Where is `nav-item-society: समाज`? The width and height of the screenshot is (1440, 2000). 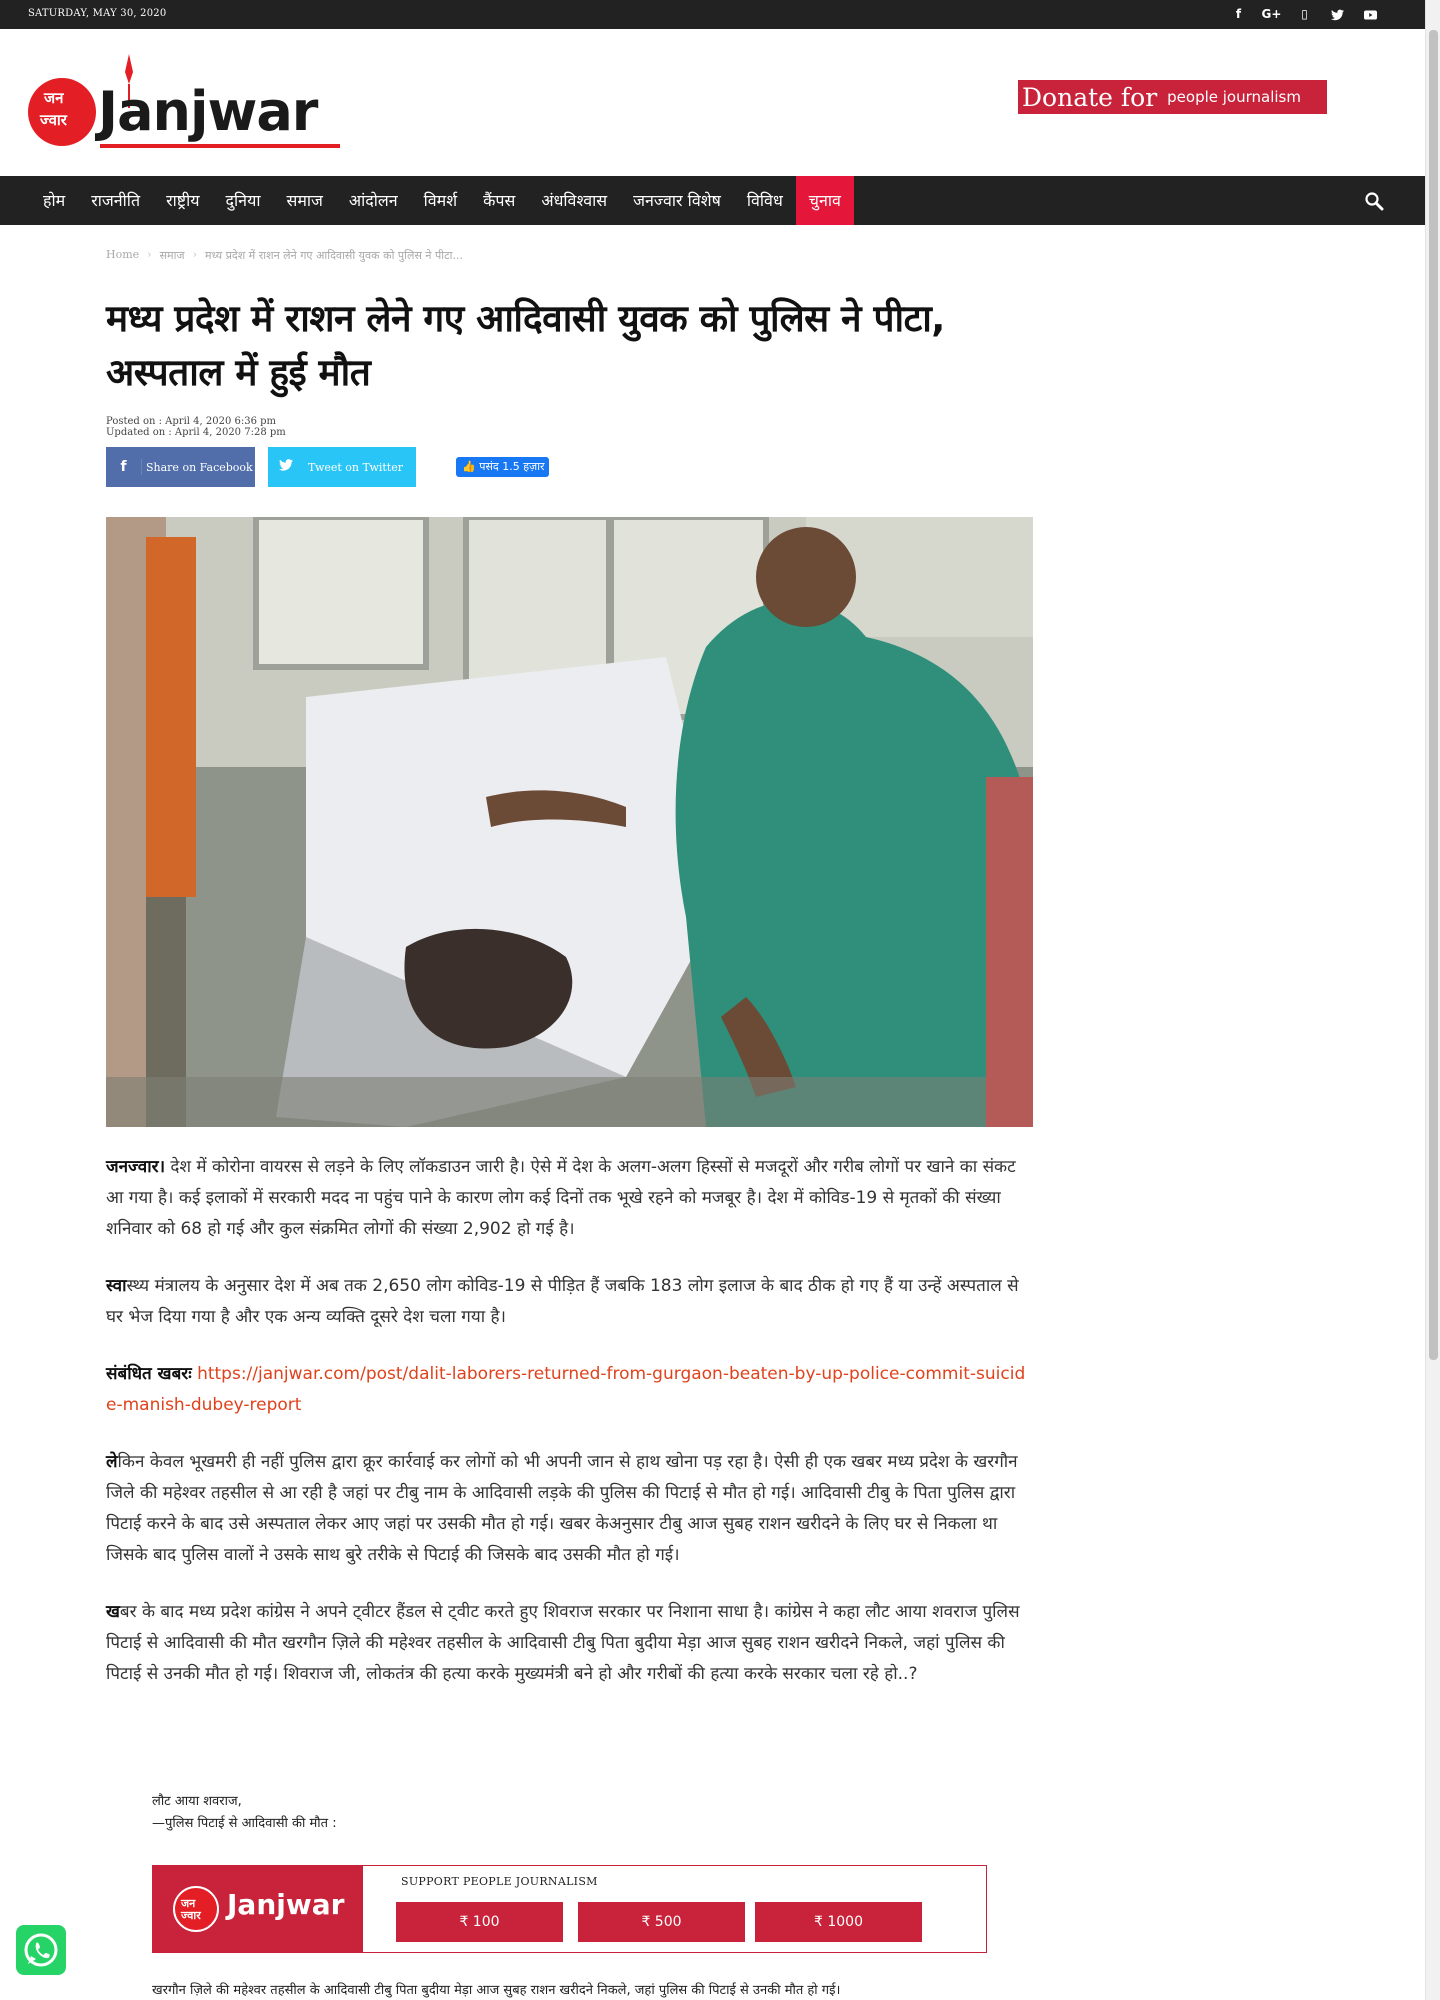 nav-item-society: समाज is located at coordinates (305, 200).